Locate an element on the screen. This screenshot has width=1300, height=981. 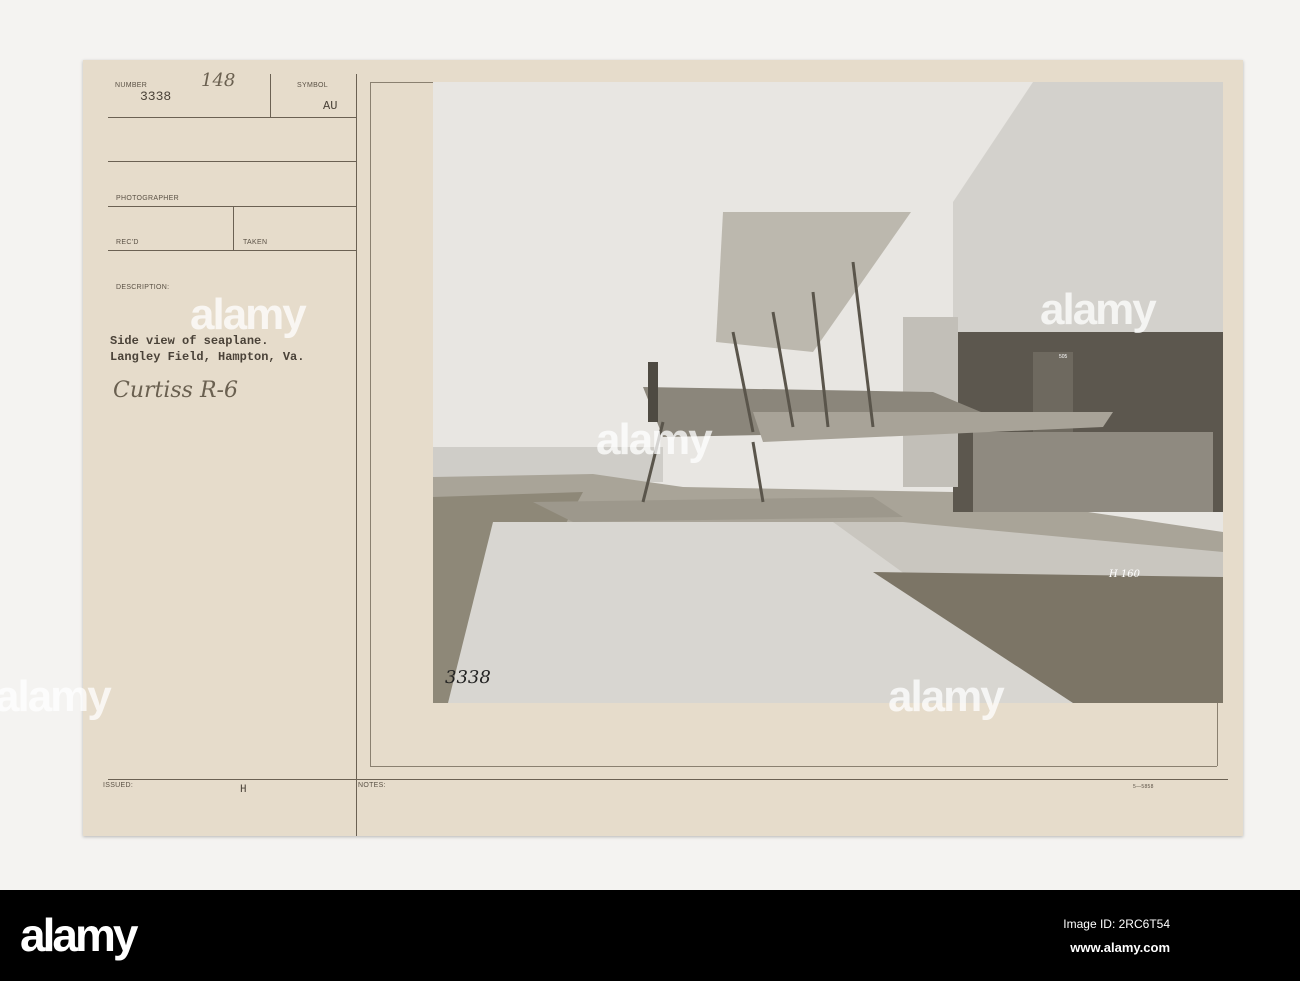
handwritten-note: Curtiss R-6 is located at coordinates (175, 390).